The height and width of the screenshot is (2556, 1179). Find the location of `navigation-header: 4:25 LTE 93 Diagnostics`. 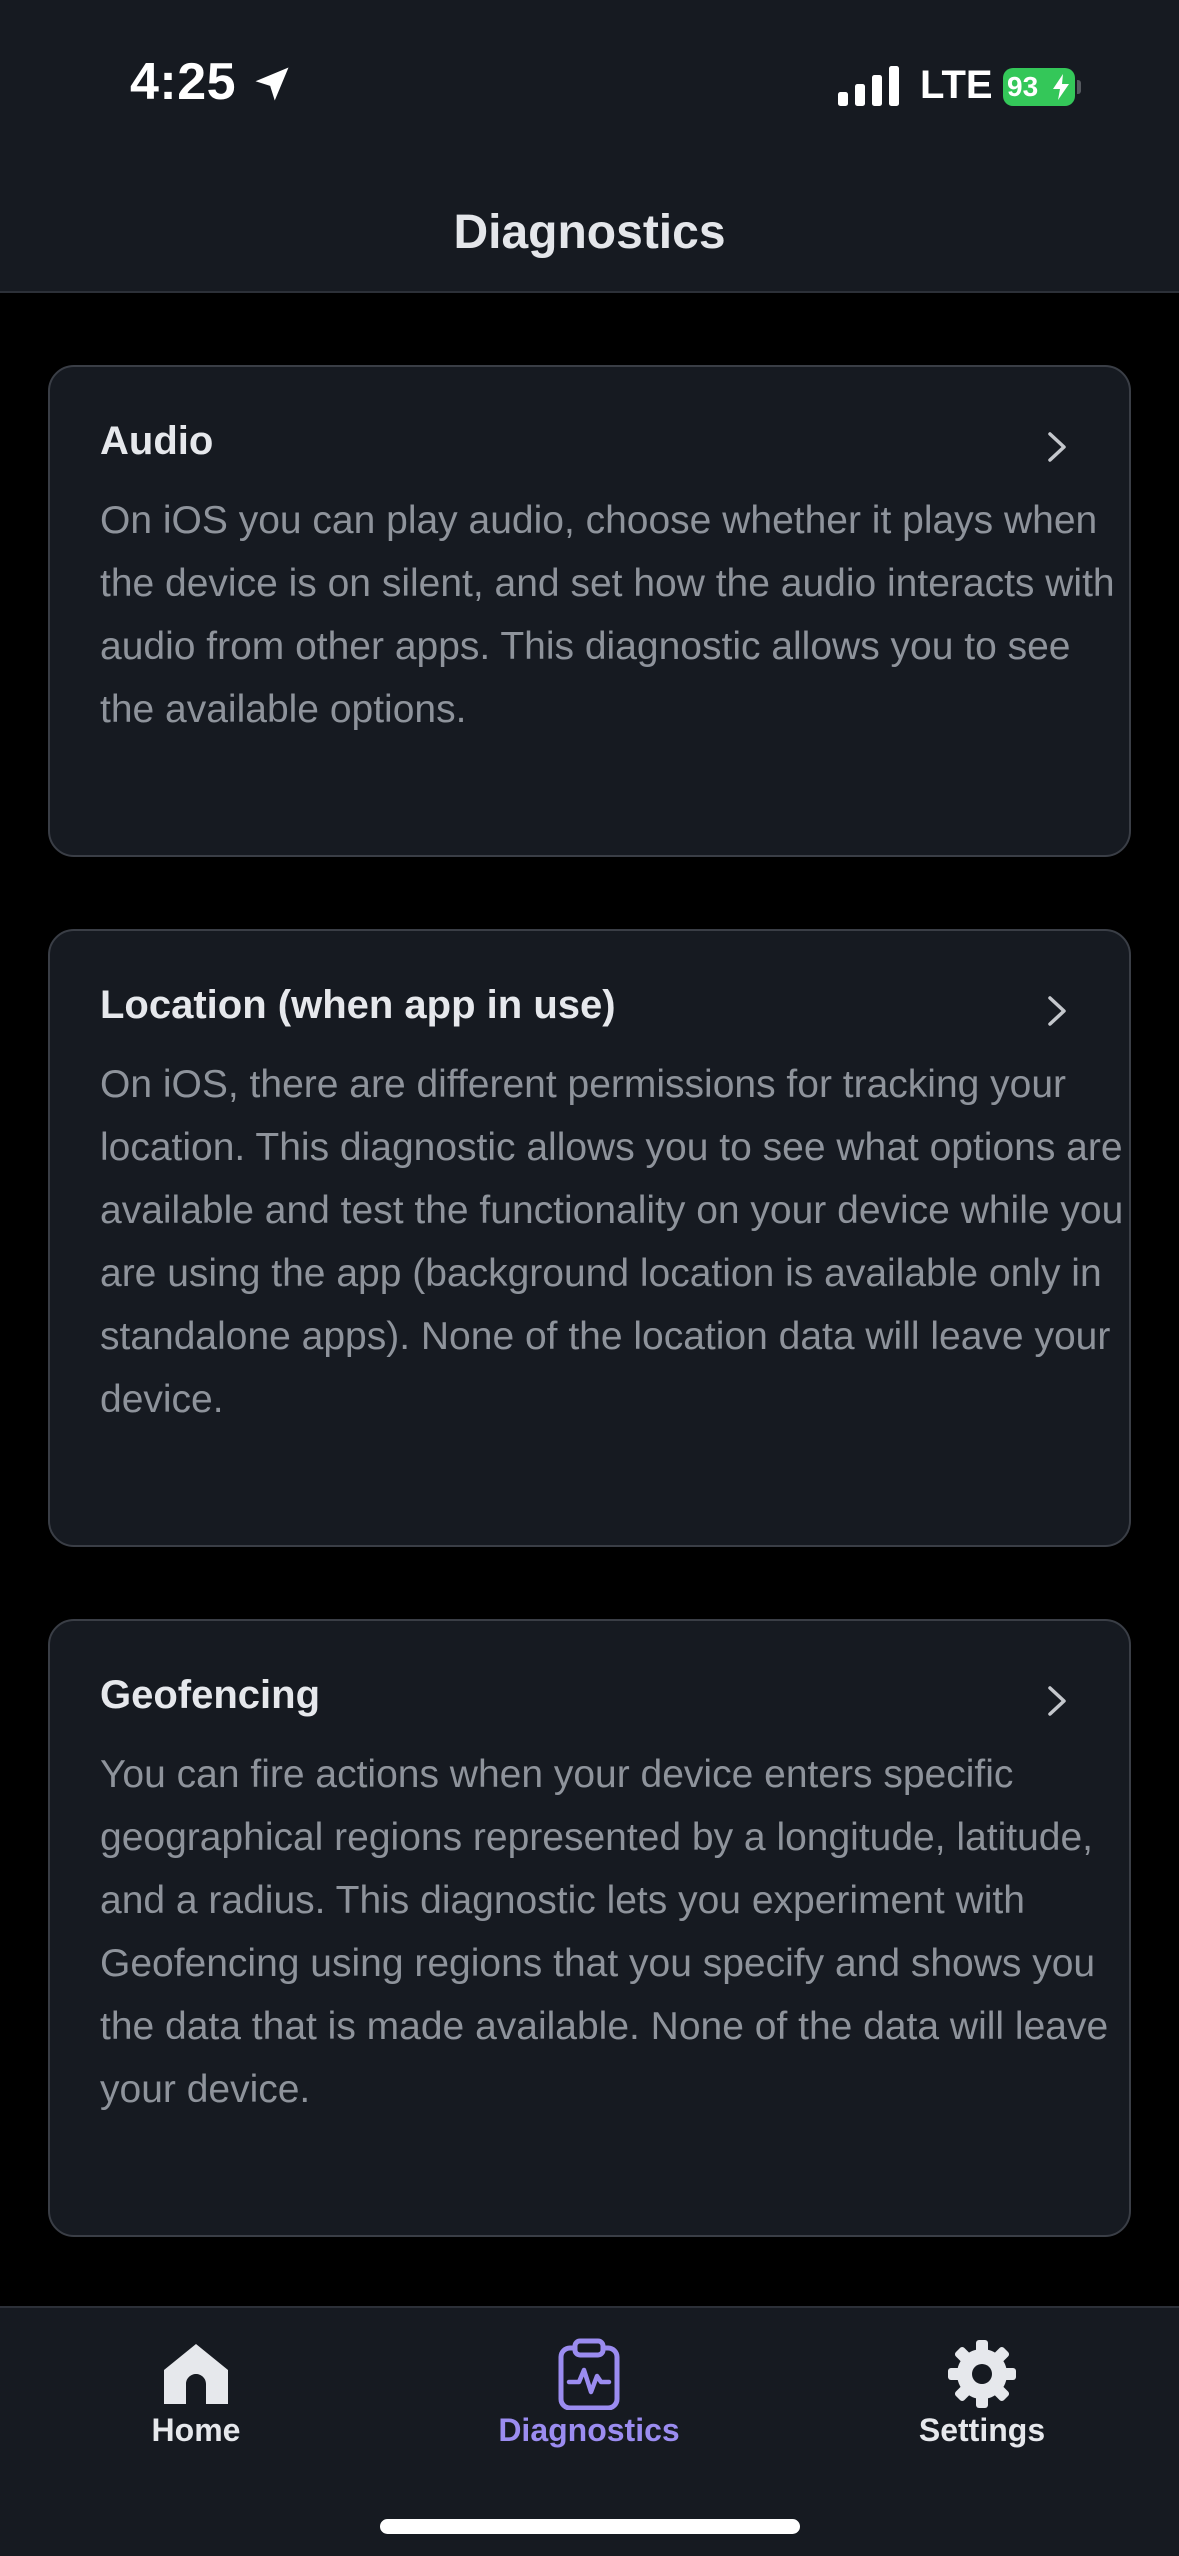

navigation-header: 4:25 LTE 93 Diagnostics is located at coordinates (589, 146).